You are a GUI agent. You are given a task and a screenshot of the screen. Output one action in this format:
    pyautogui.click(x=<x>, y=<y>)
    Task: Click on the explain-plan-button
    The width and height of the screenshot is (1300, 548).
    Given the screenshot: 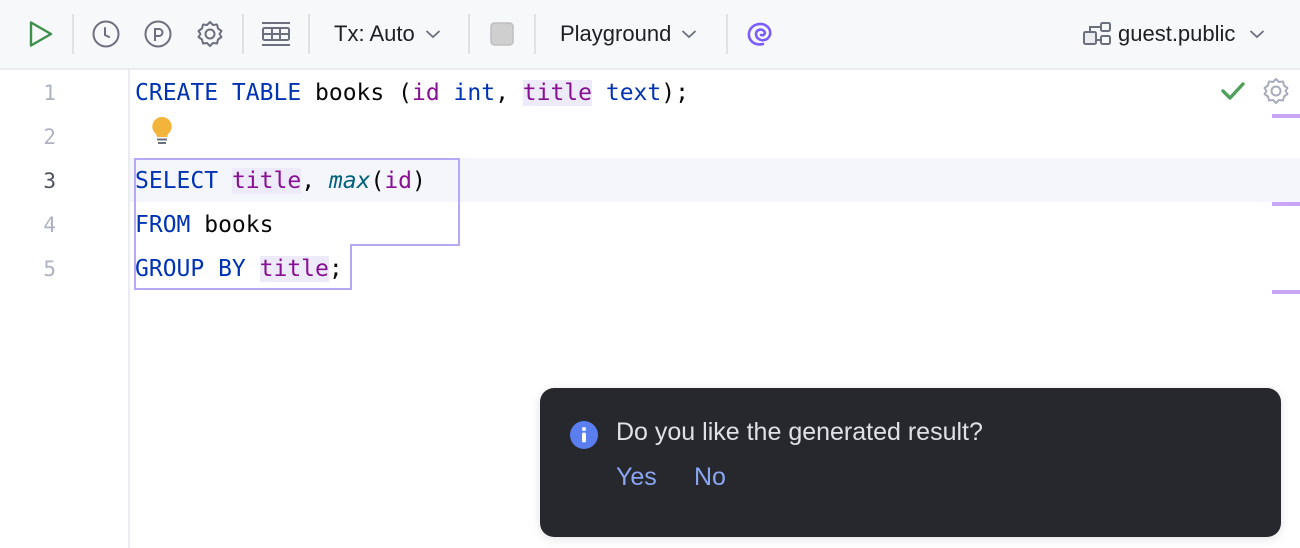 What is the action you would take?
    pyautogui.click(x=158, y=34)
    